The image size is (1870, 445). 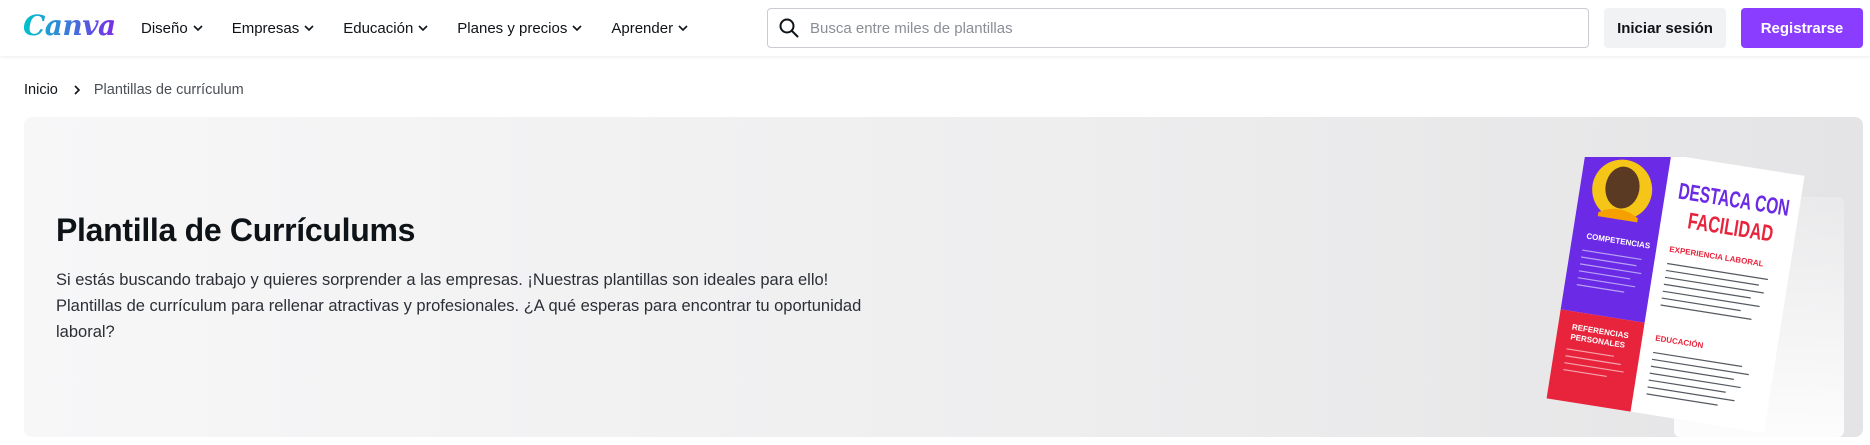 I want to click on nav-item-label: Empresas, so click(x=265, y=28).